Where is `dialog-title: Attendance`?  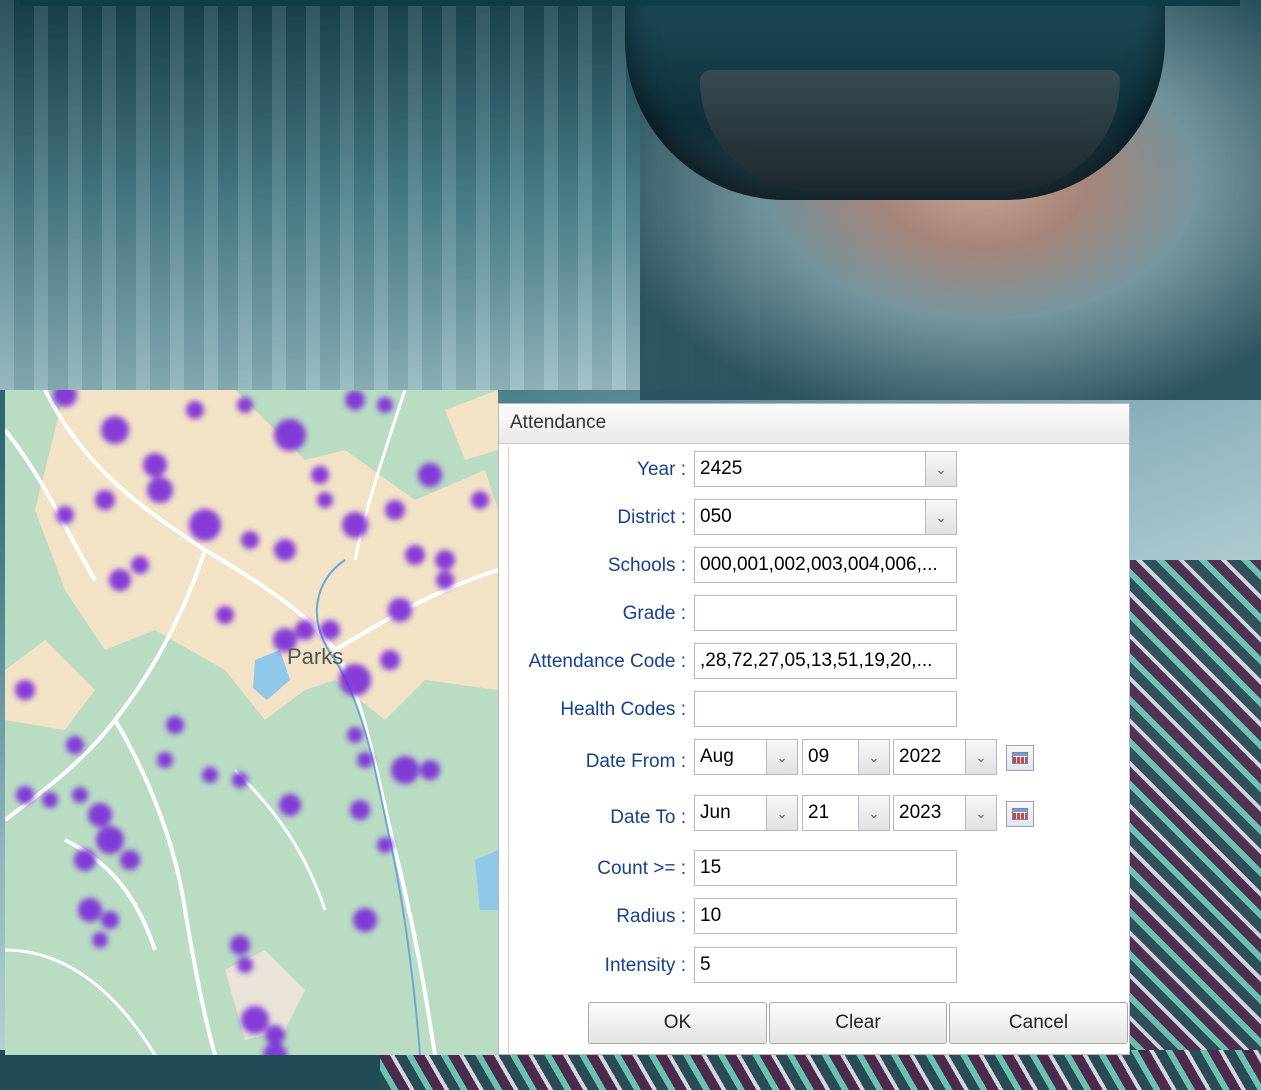
dialog-title: Attendance is located at coordinates (814, 424).